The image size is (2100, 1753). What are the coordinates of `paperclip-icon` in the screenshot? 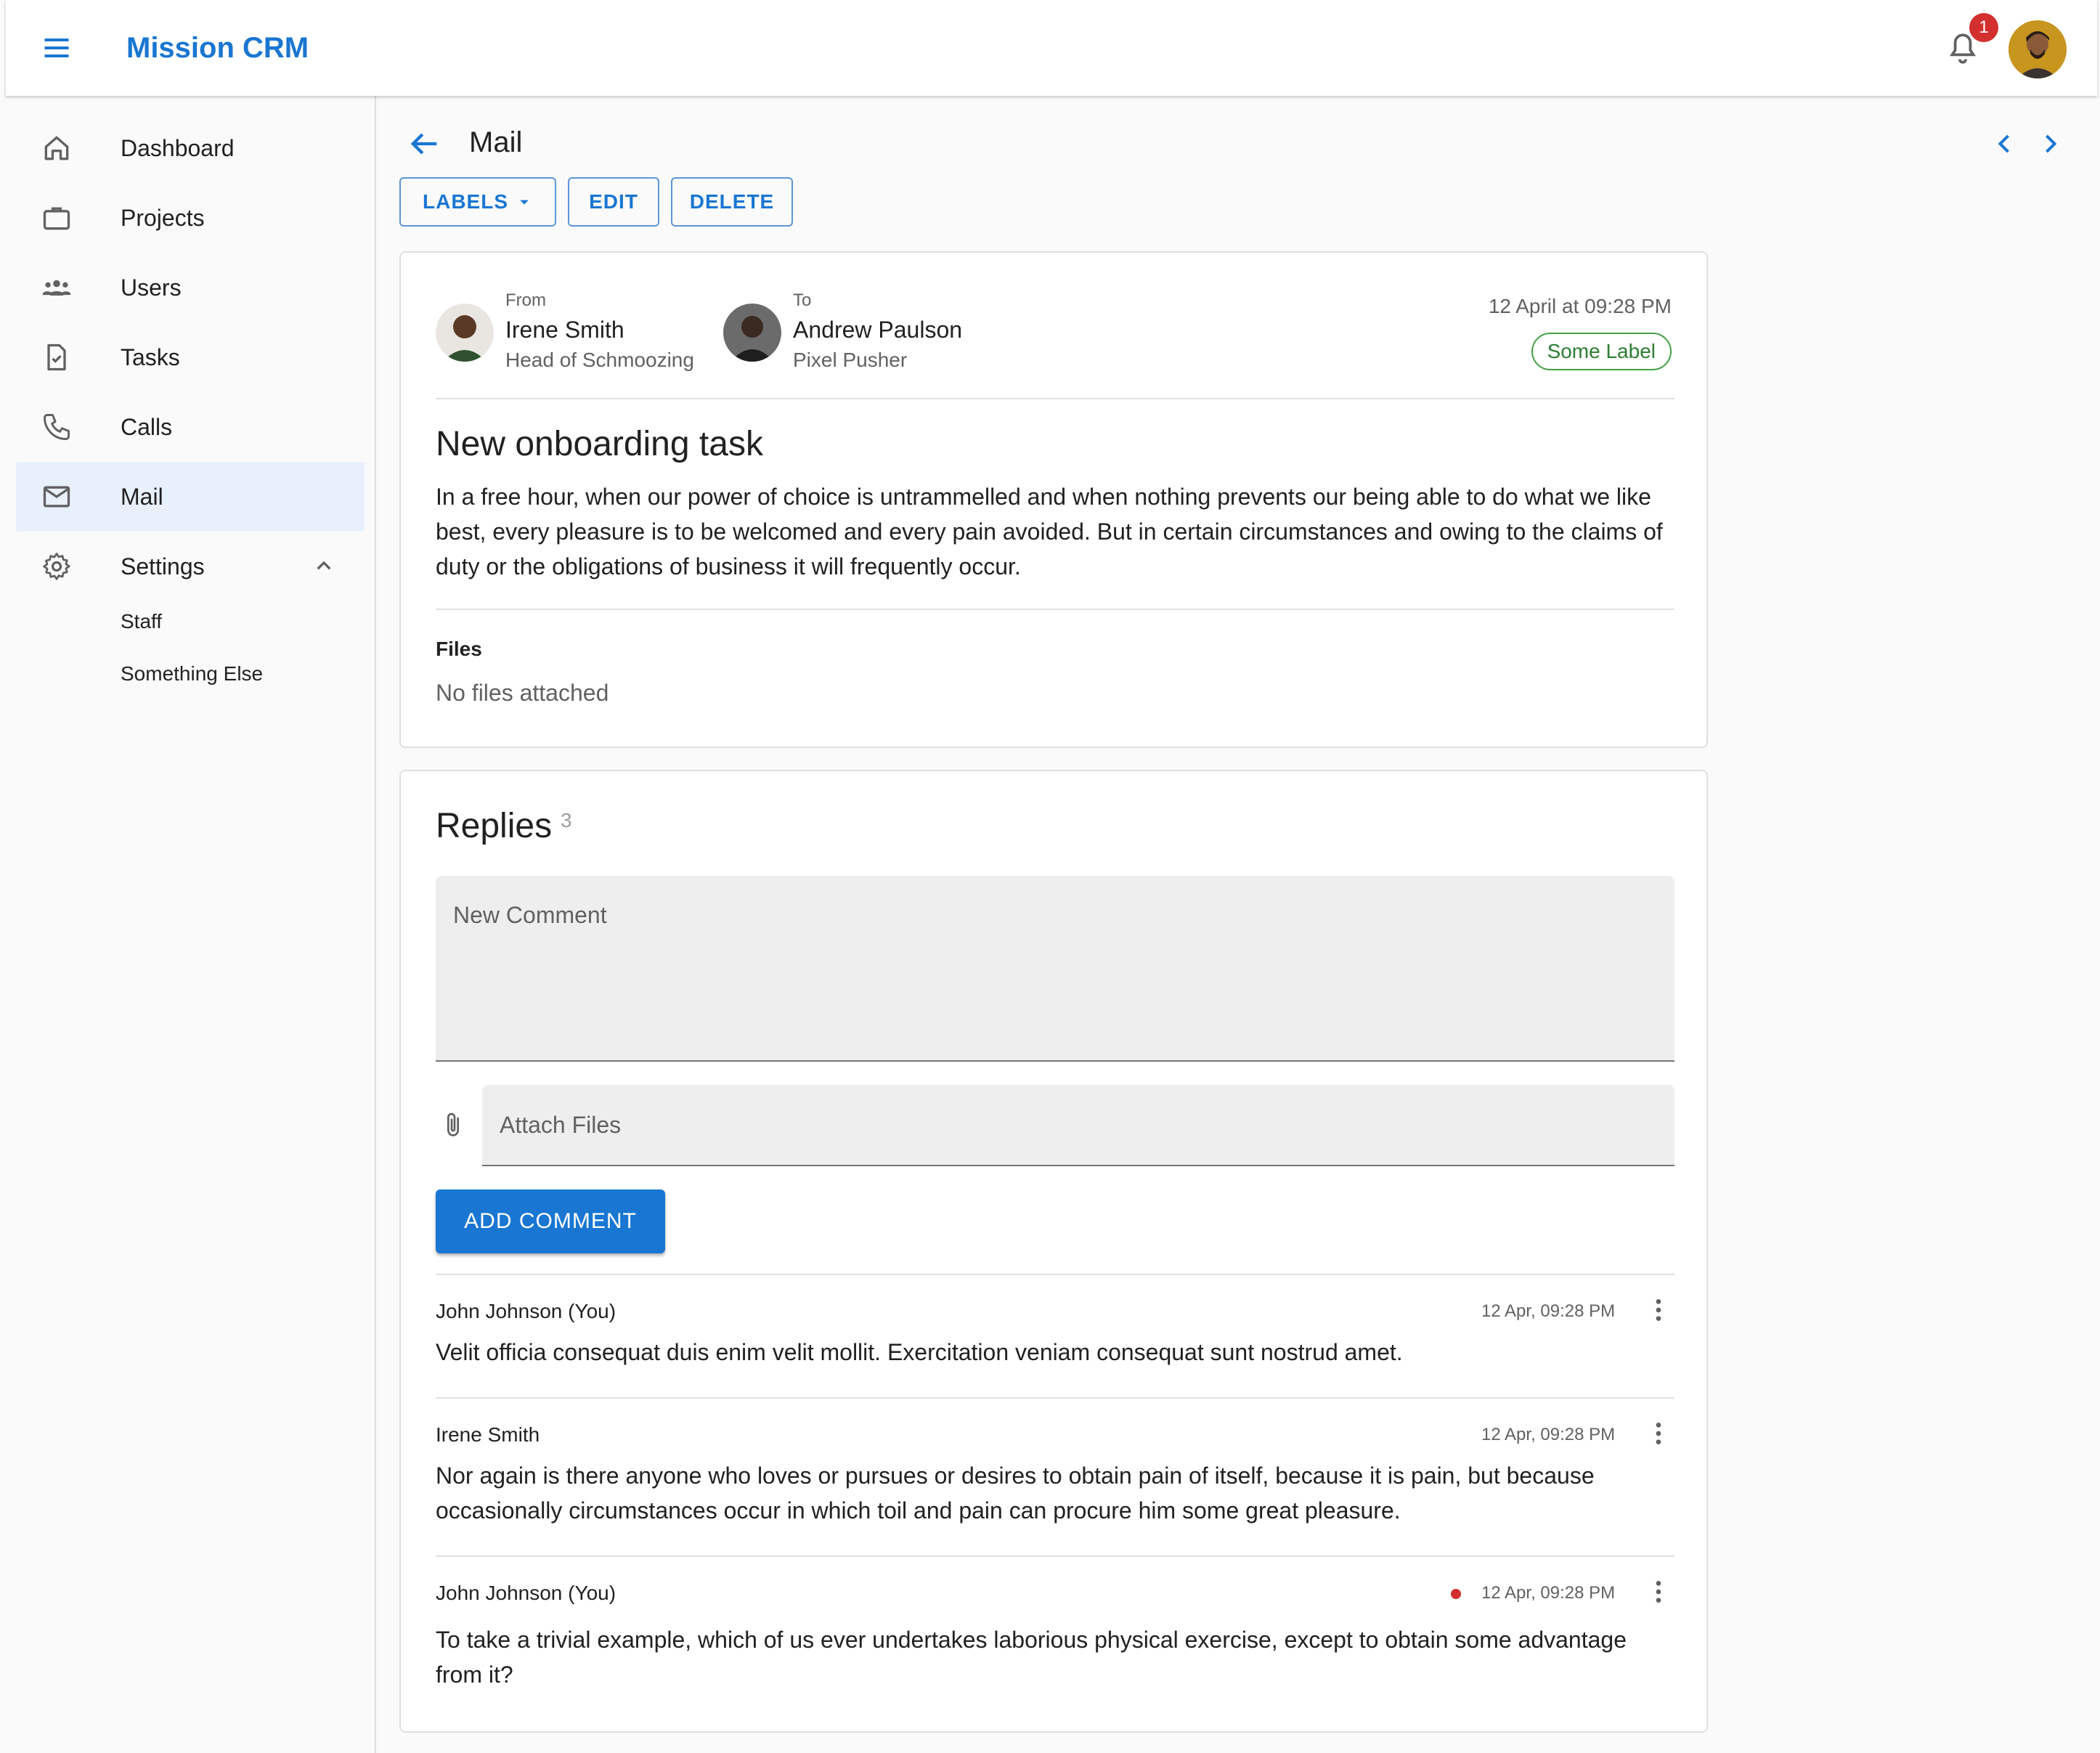 It's located at (453, 1126).